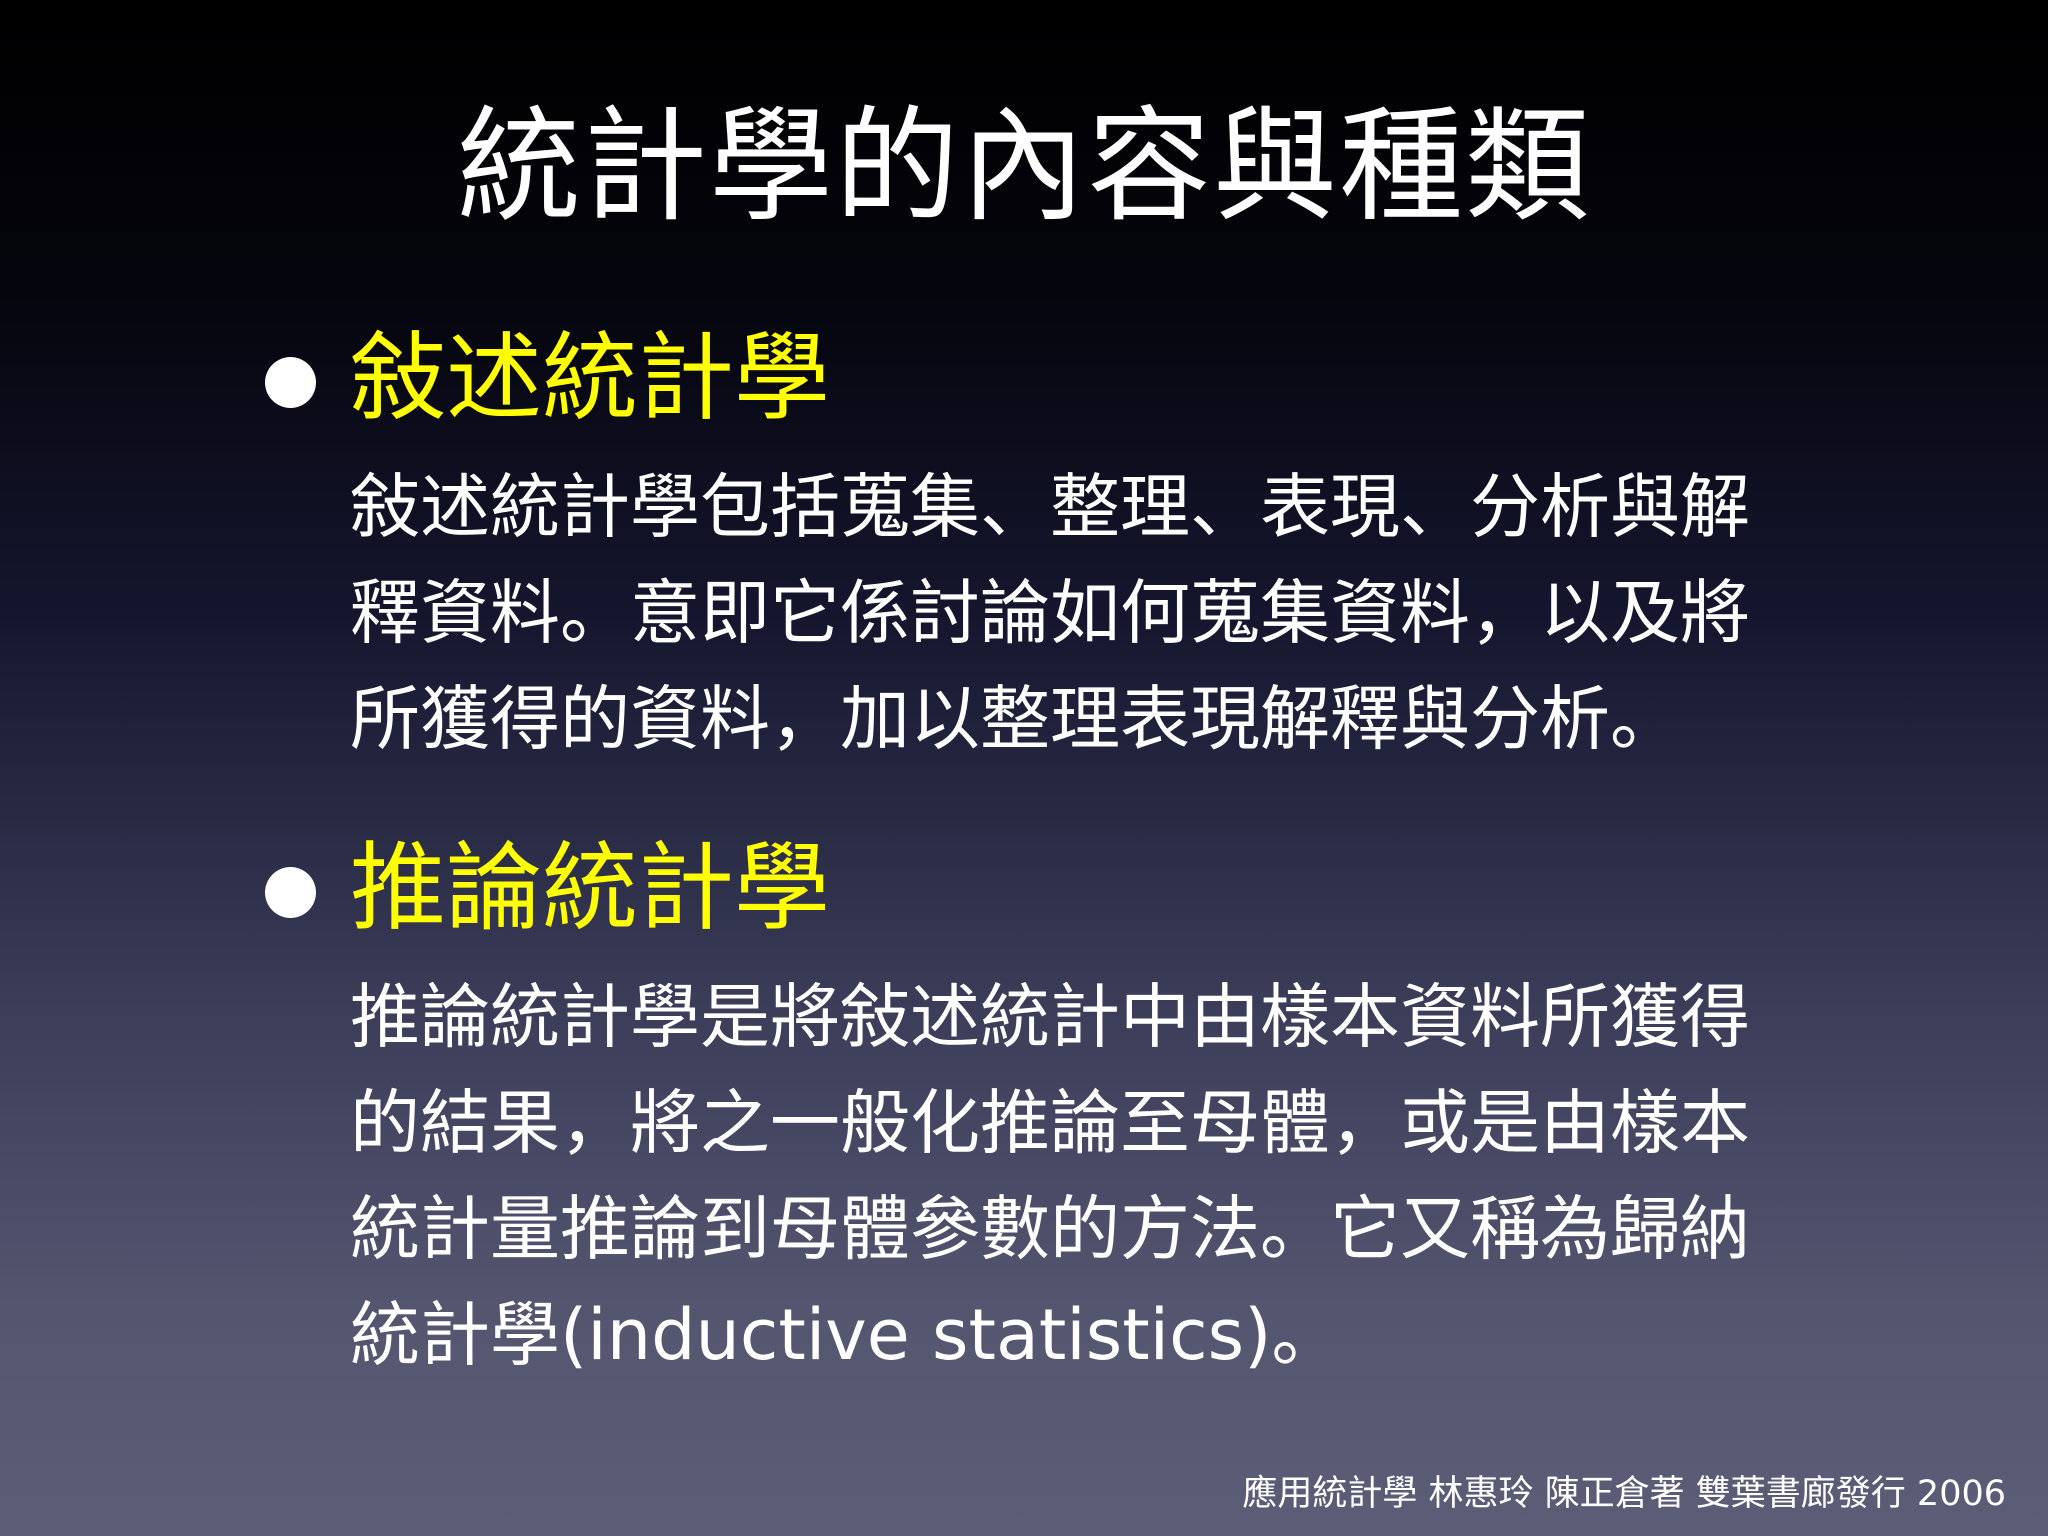 The width and height of the screenshot is (2048, 1536). Describe the element at coordinates (1624, 1494) in the screenshot. I see `footer-citation: 應用統計學 林惠玲 陳正倉著 雙葉書廊發行 2006` at that location.